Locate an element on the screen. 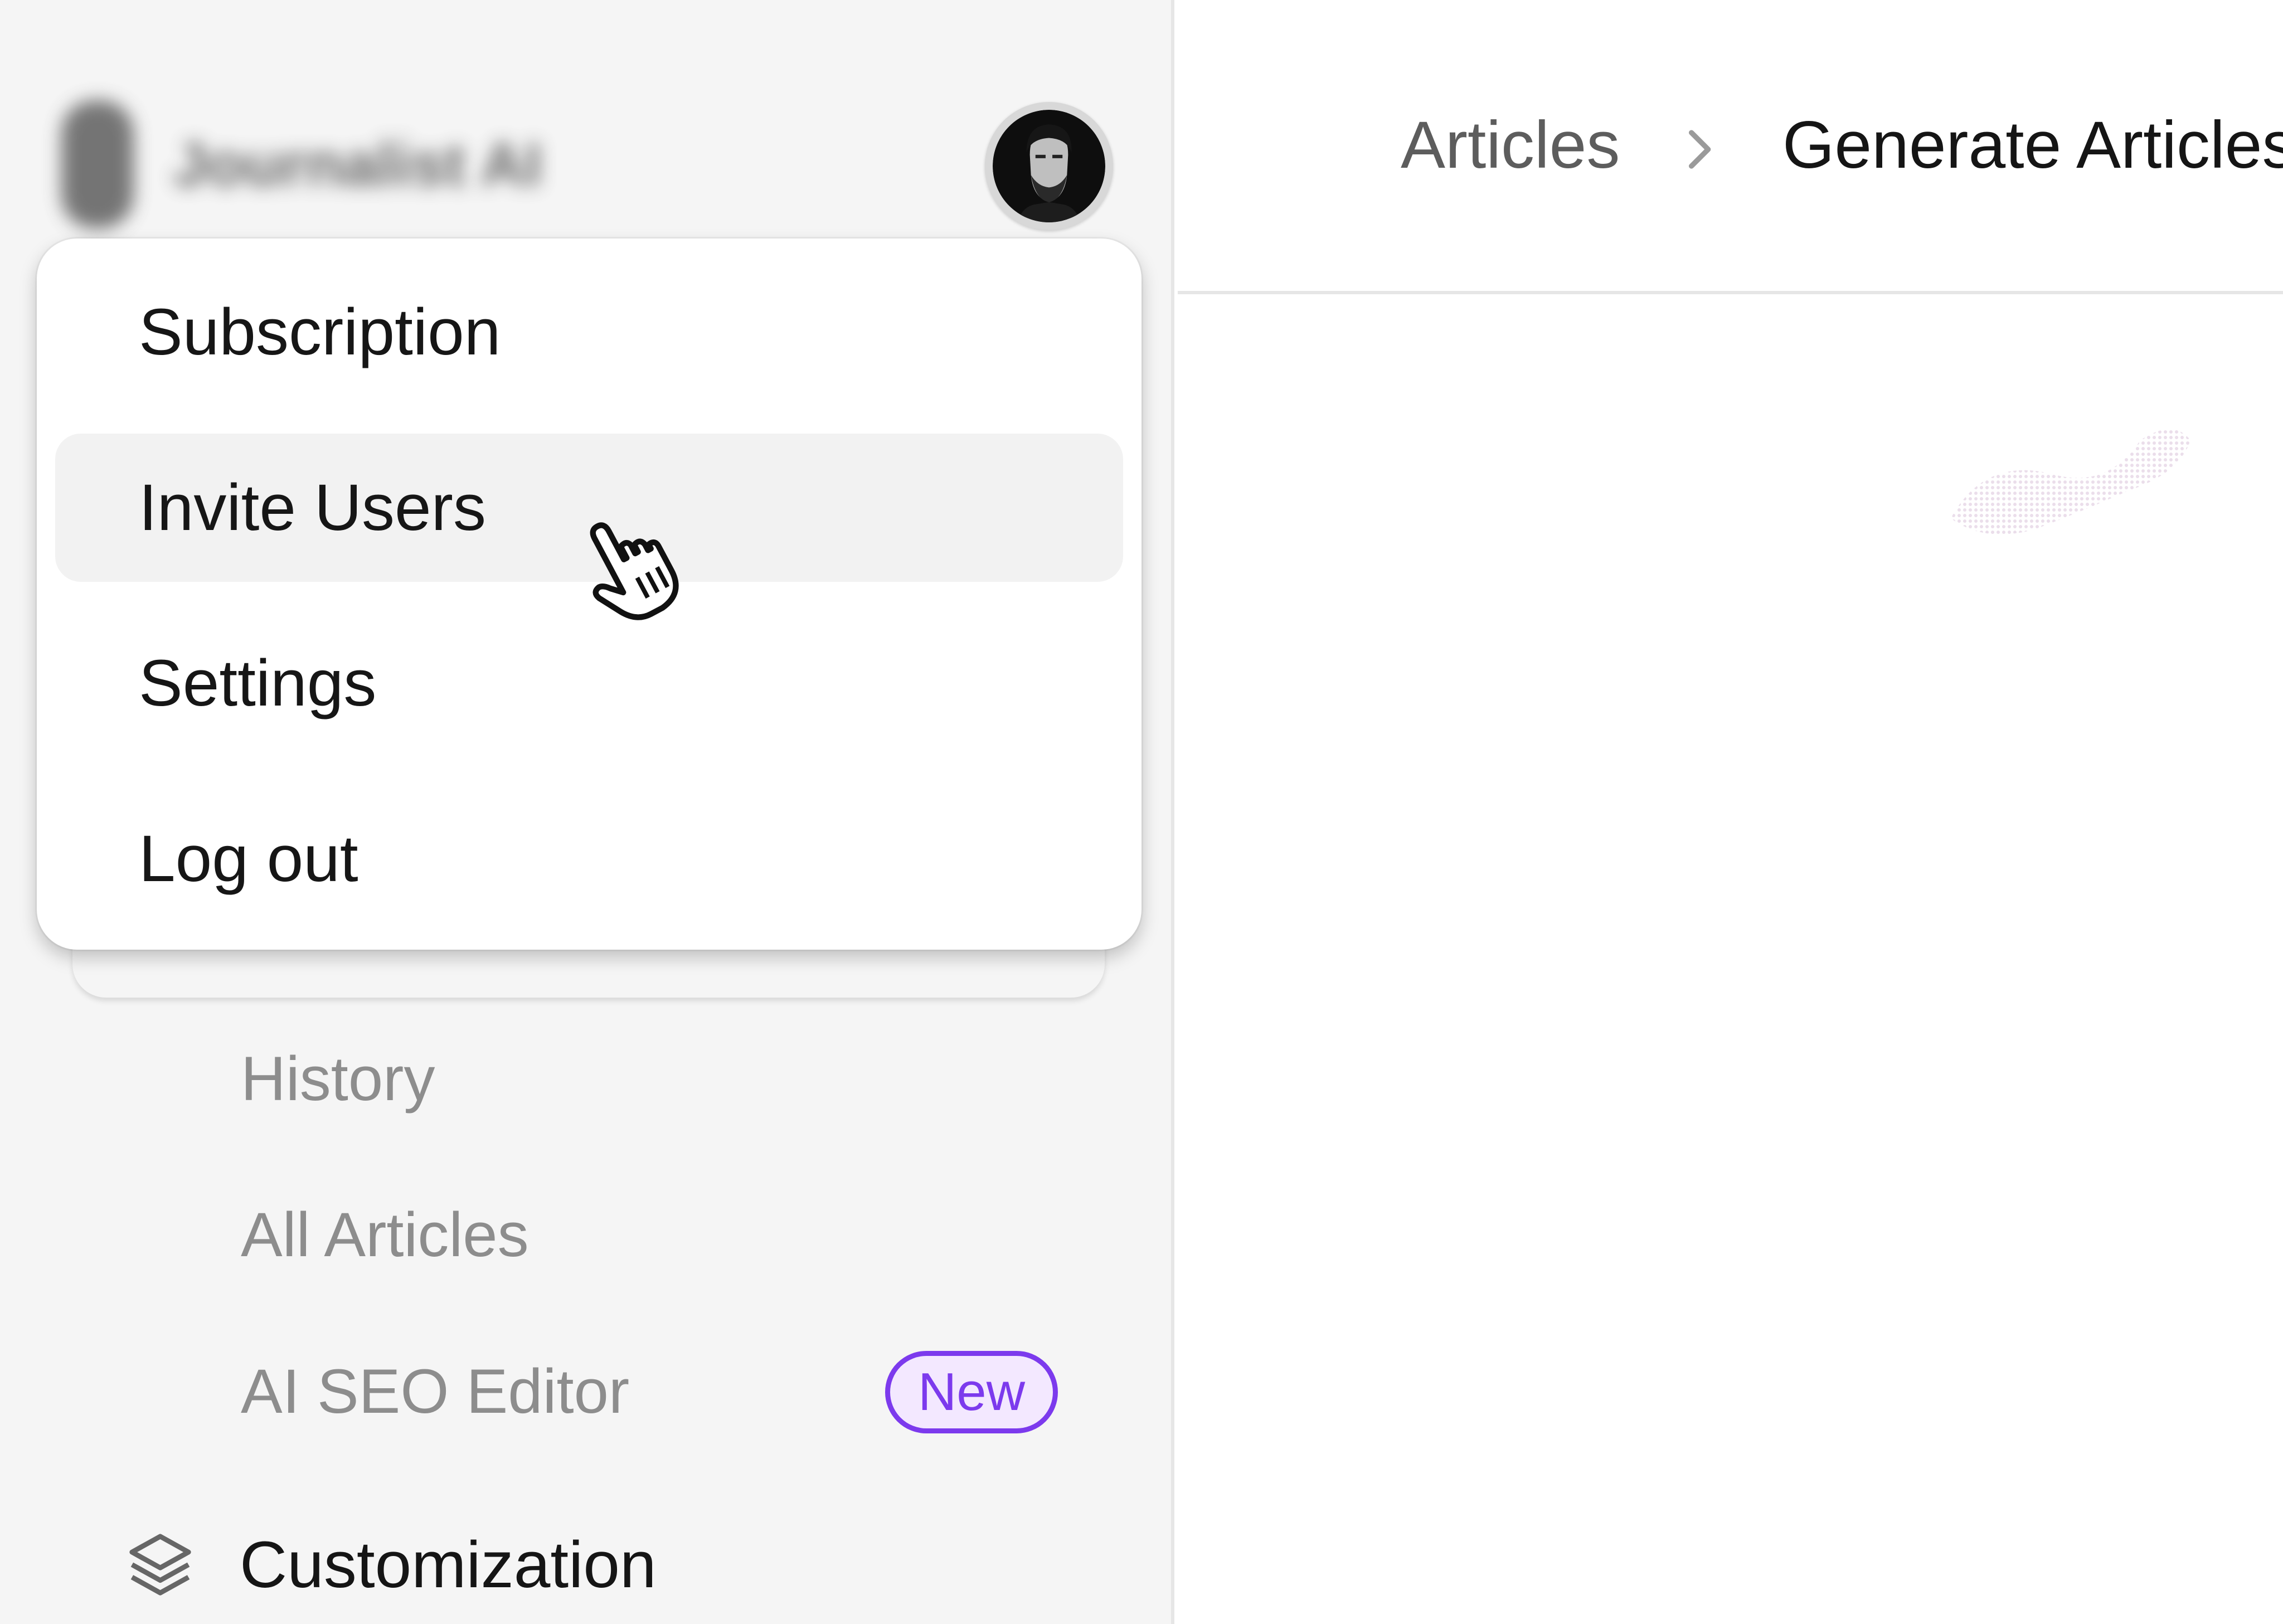 This screenshot has width=2283, height=1624. brand-logo is located at coordinates (97, 164).